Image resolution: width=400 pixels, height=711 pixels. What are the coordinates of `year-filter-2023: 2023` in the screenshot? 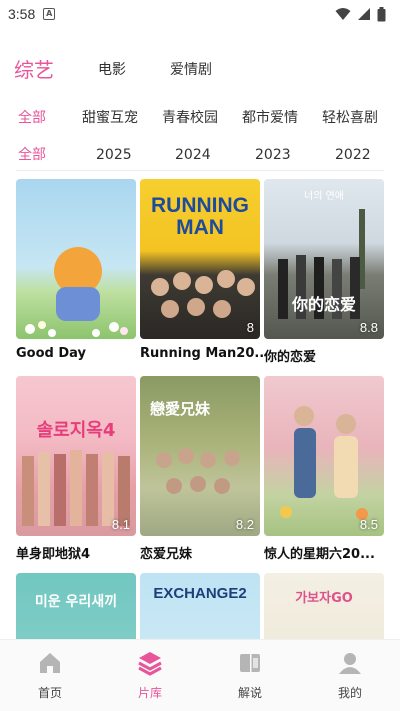 It's located at (273, 155).